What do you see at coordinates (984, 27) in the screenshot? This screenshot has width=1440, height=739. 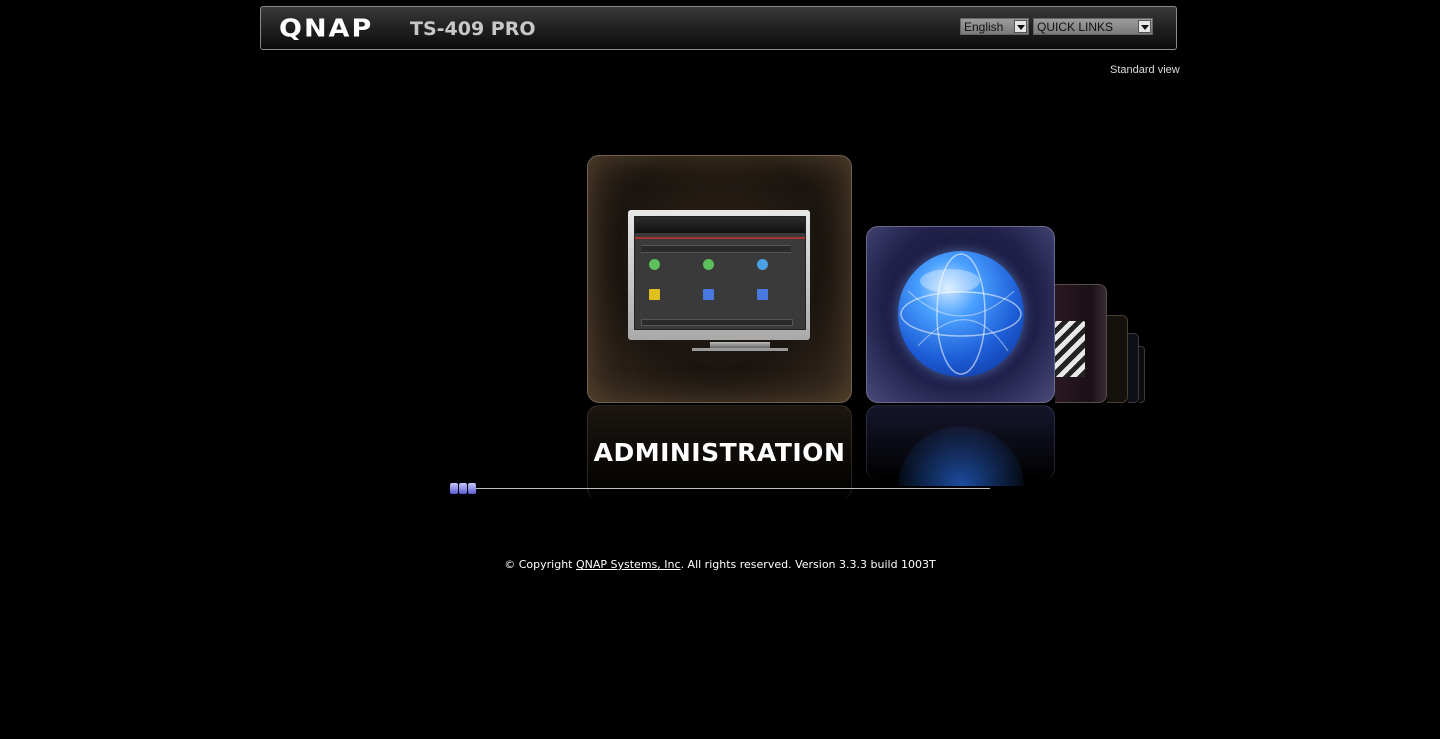 I see `language-select-value: English` at bounding box center [984, 27].